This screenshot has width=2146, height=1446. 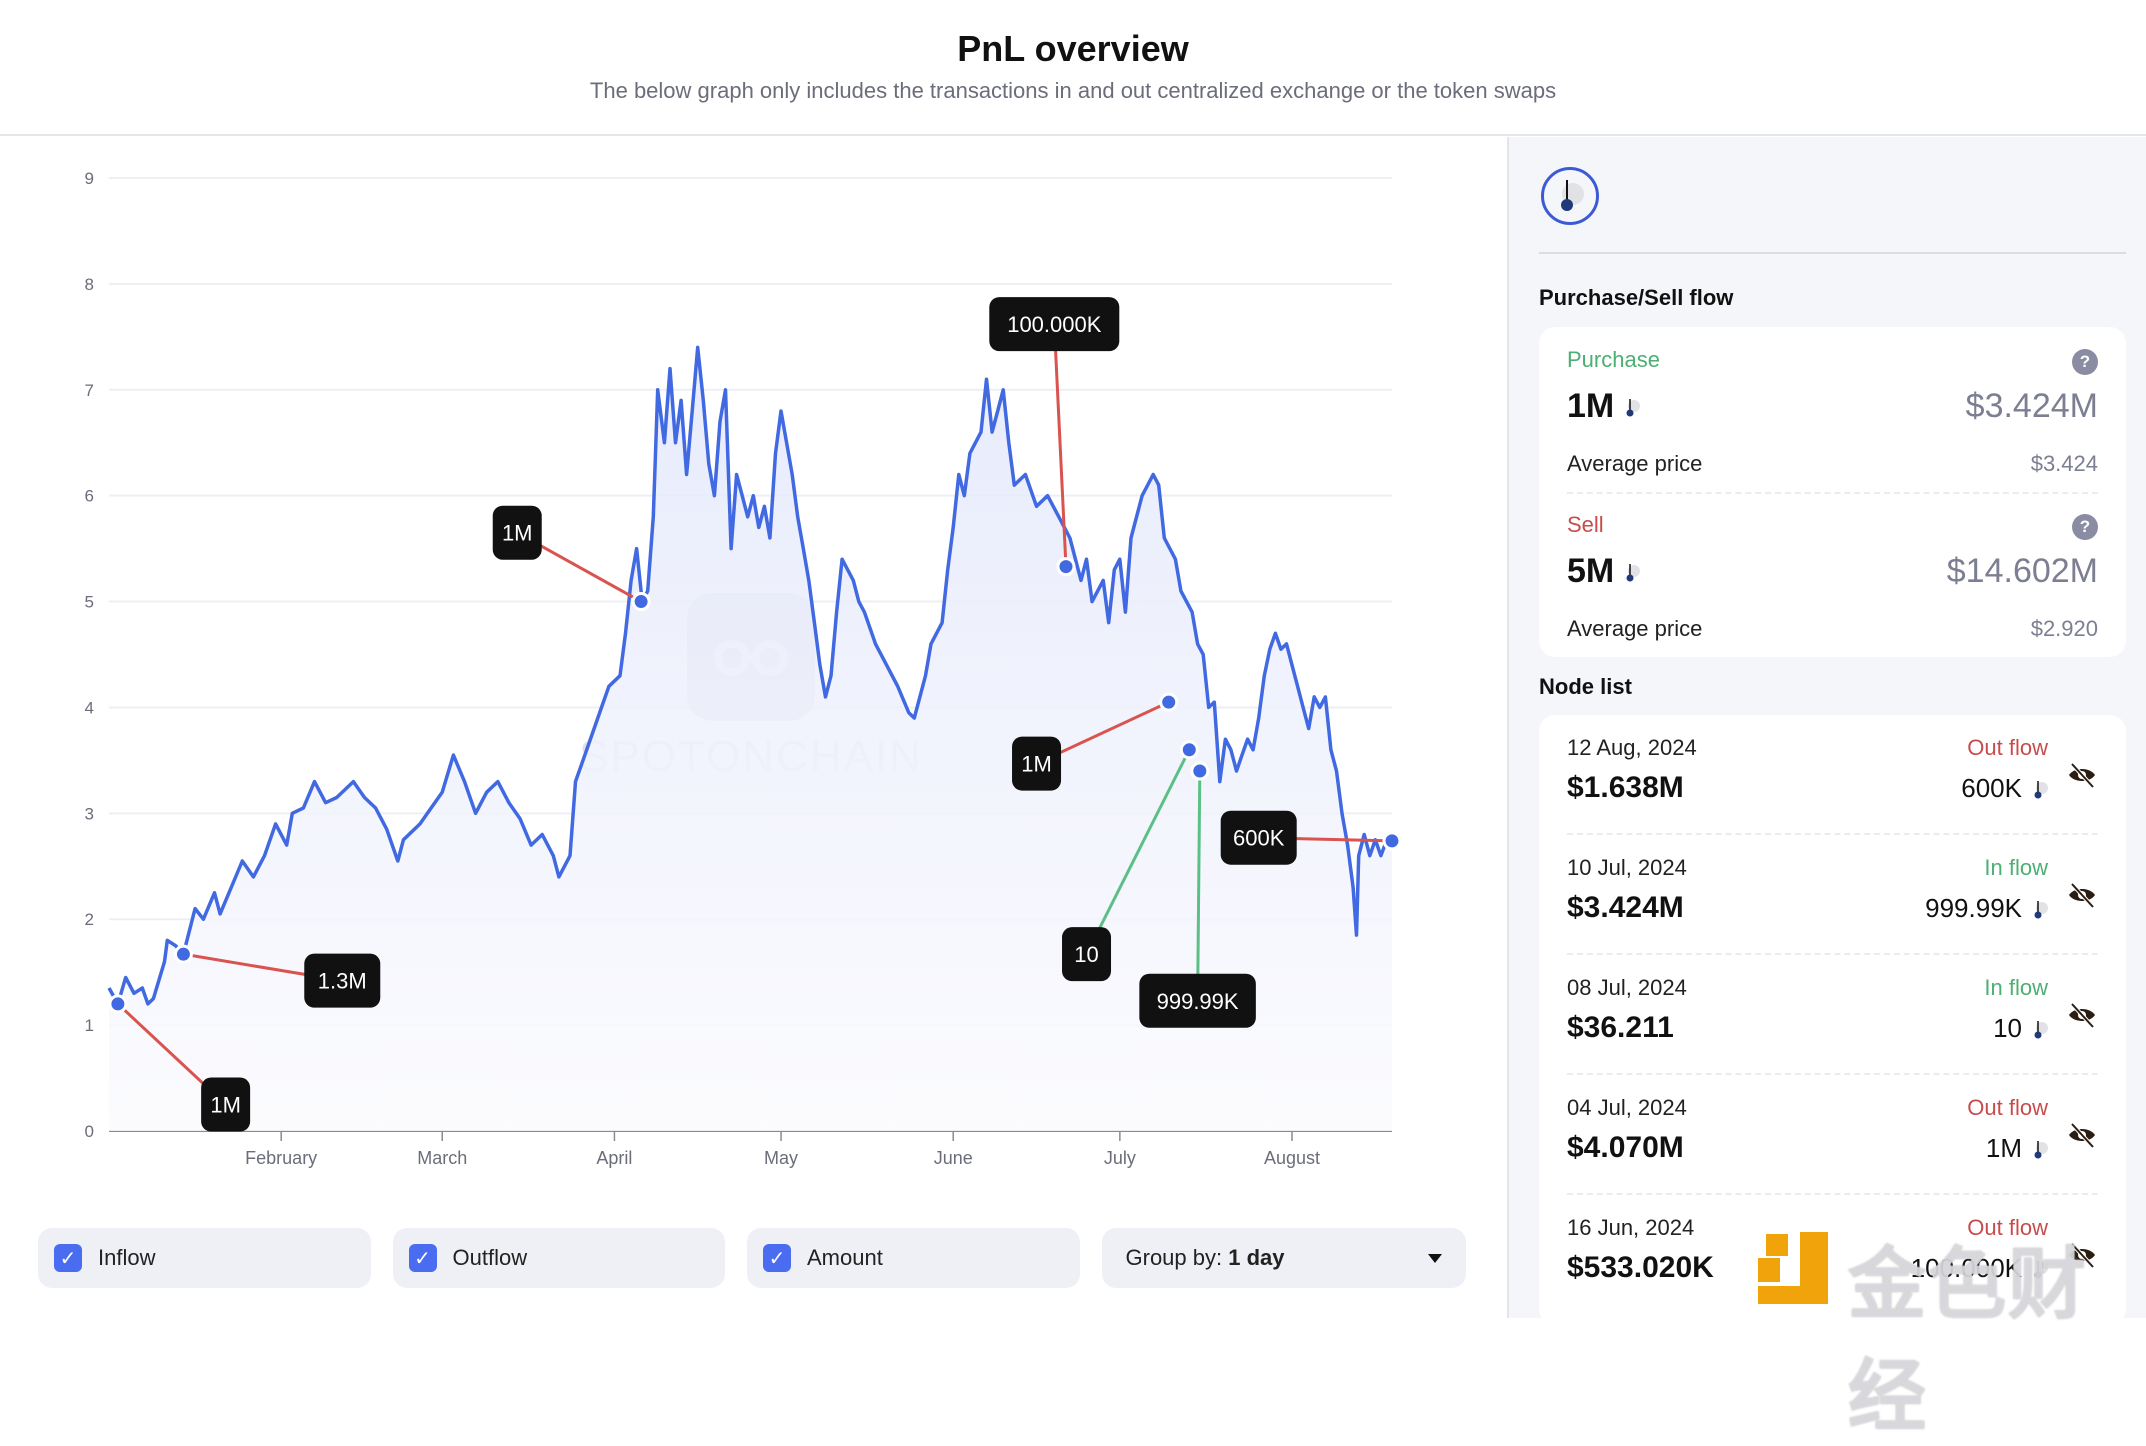 I want to click on jinse-watermark: 金色财经, so click(x=1968, y=1340).